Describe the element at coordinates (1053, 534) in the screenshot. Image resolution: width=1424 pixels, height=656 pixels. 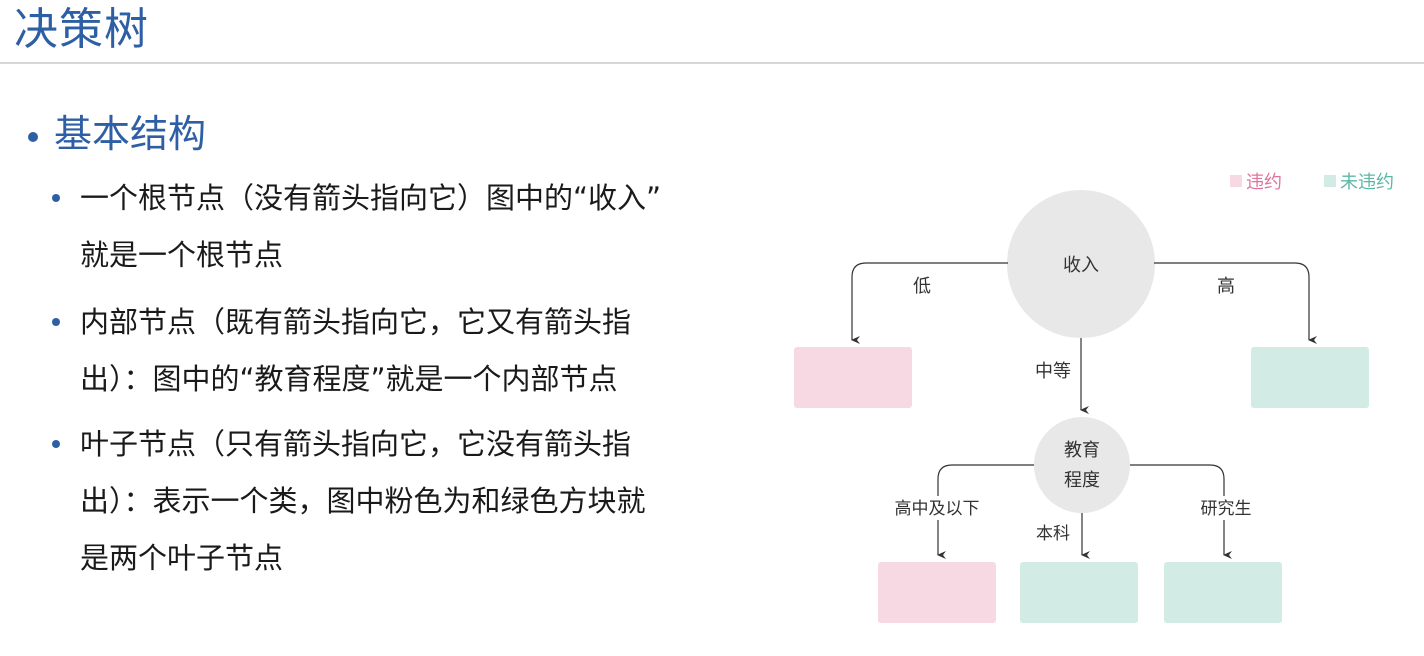
I see `edge-bachelor-label: 本科` at that location.